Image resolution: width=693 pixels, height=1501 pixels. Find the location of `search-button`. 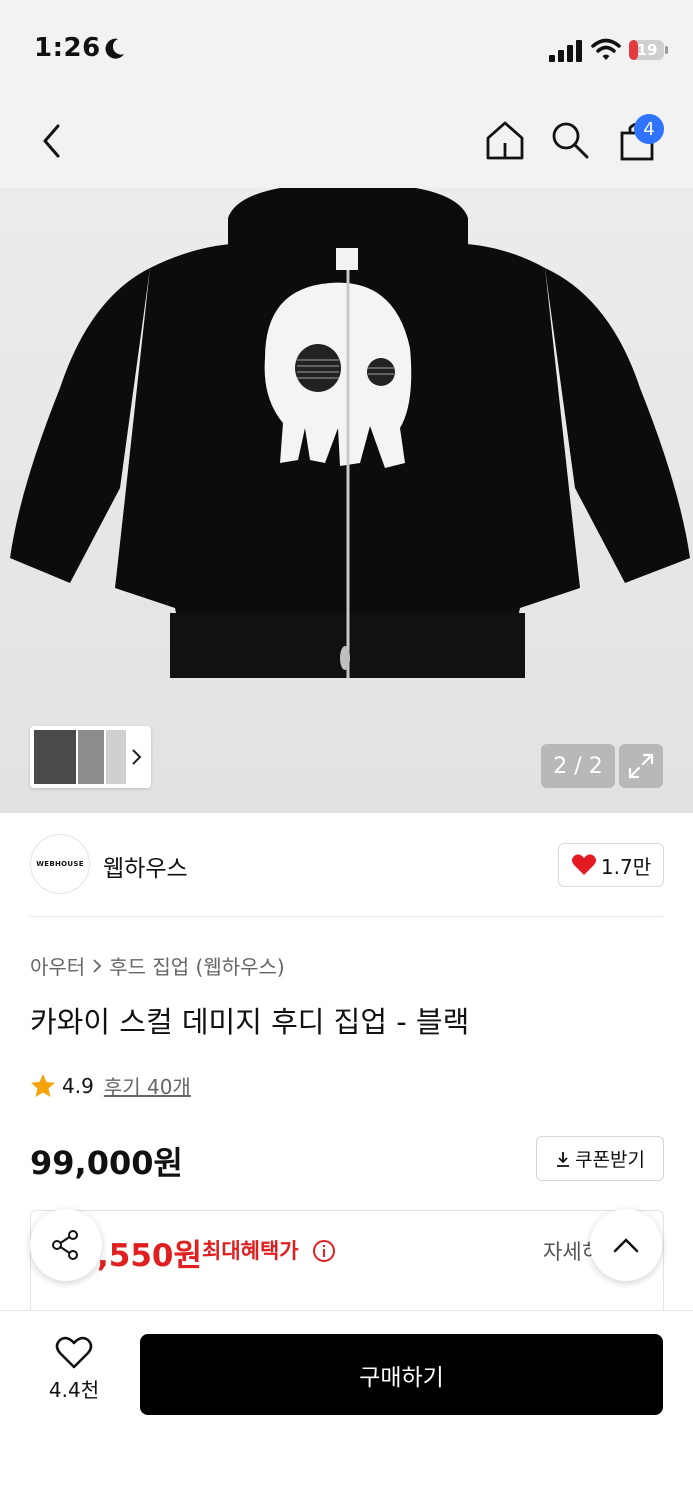

search-button is located at coordinates (570, 140).